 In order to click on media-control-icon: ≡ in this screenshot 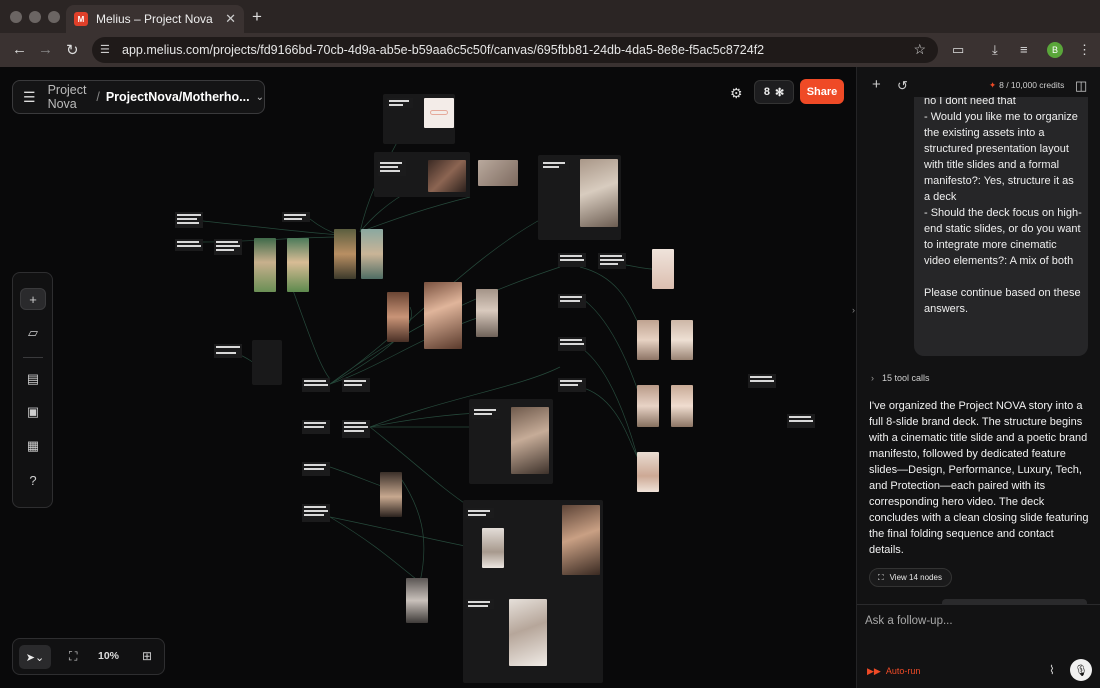, I will do `click(1024, 49)`.